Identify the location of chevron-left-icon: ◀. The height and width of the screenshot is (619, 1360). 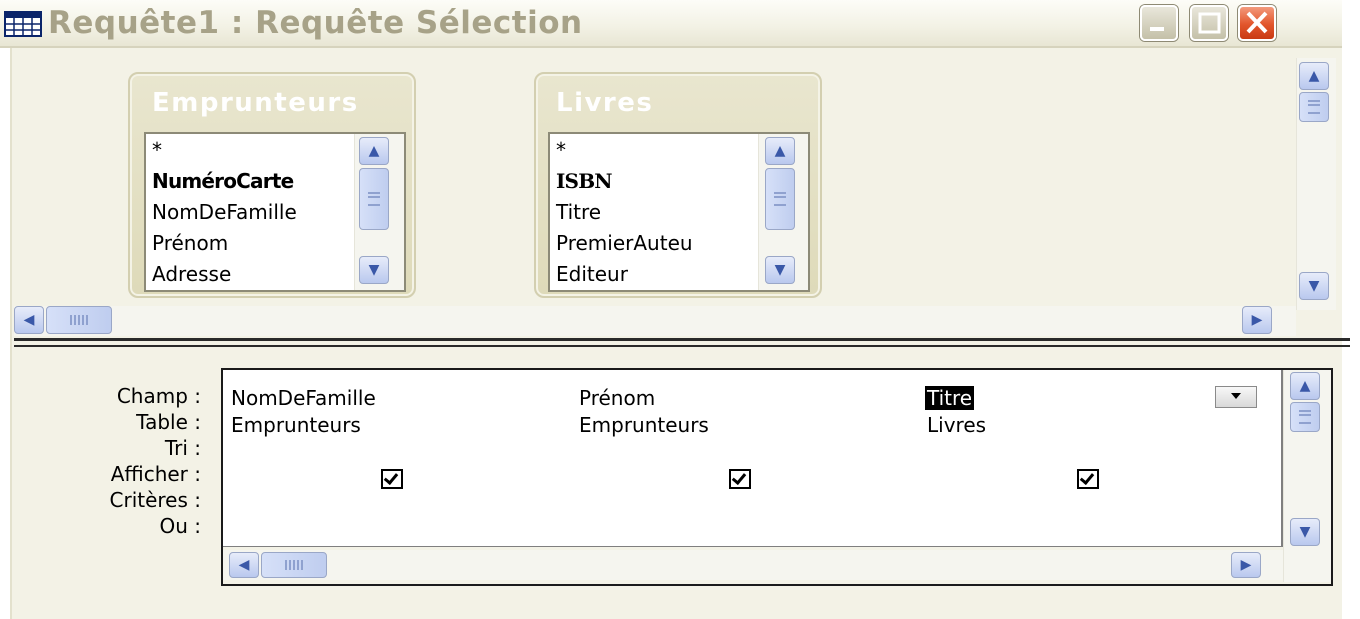
(244, 565).